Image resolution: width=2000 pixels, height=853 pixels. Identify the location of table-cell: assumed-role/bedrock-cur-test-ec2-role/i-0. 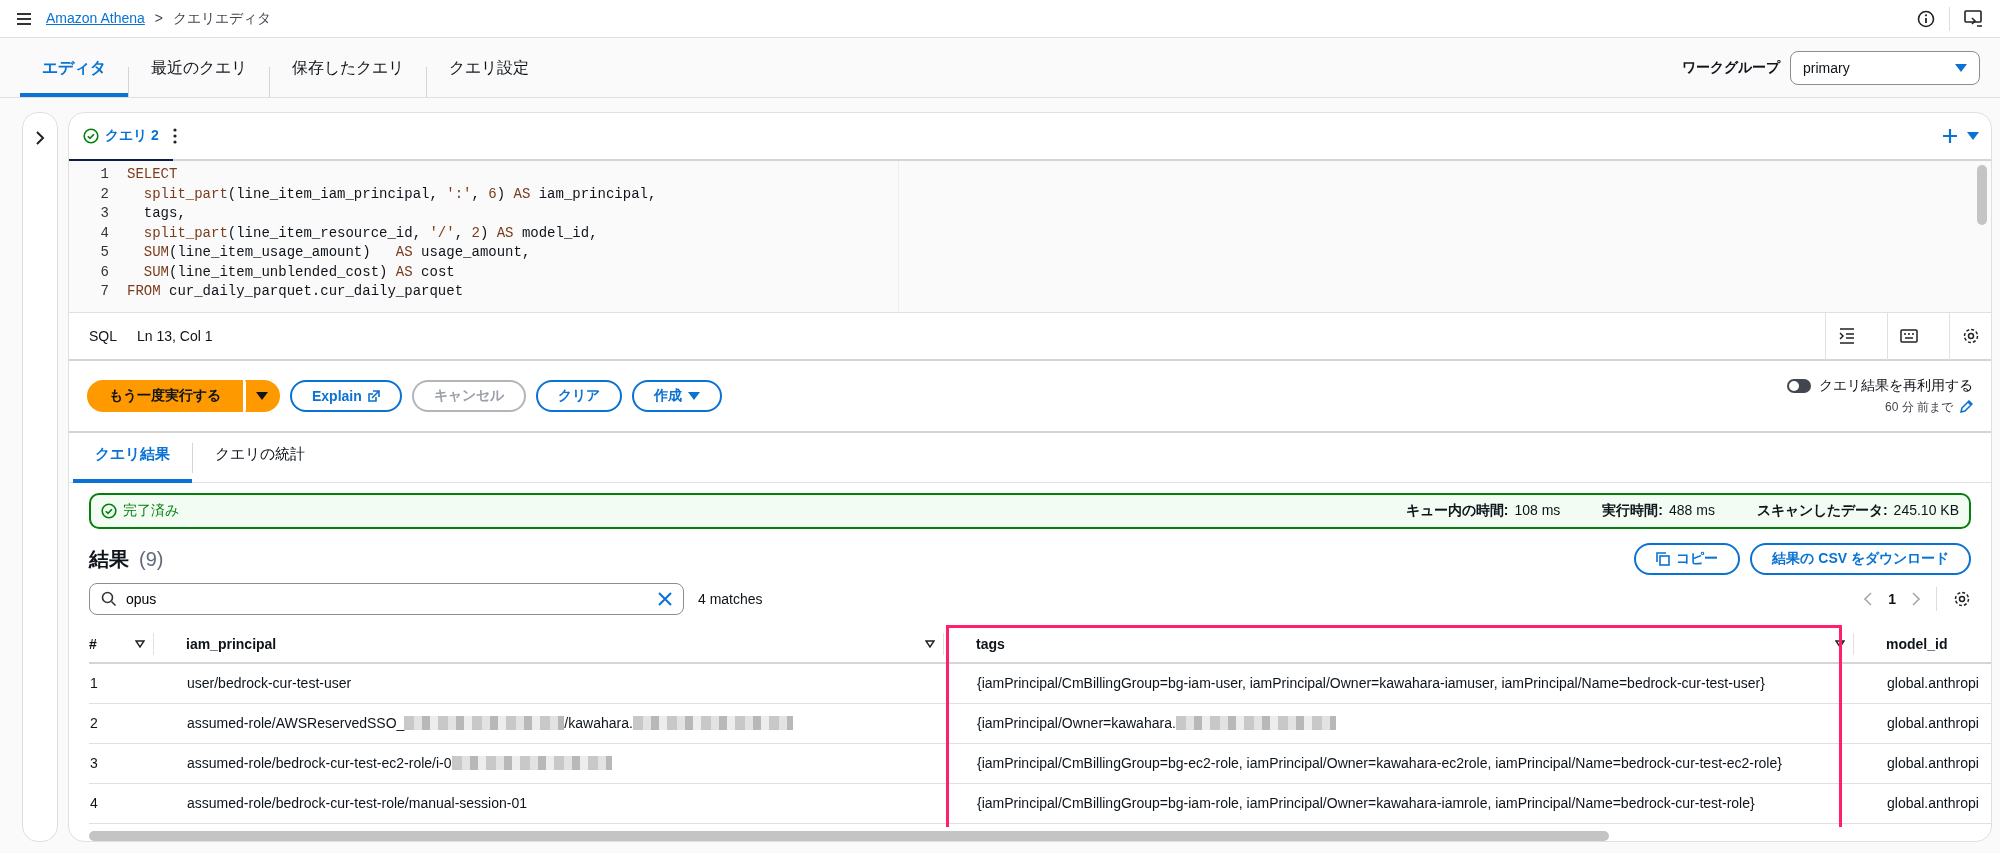
(319, 763).